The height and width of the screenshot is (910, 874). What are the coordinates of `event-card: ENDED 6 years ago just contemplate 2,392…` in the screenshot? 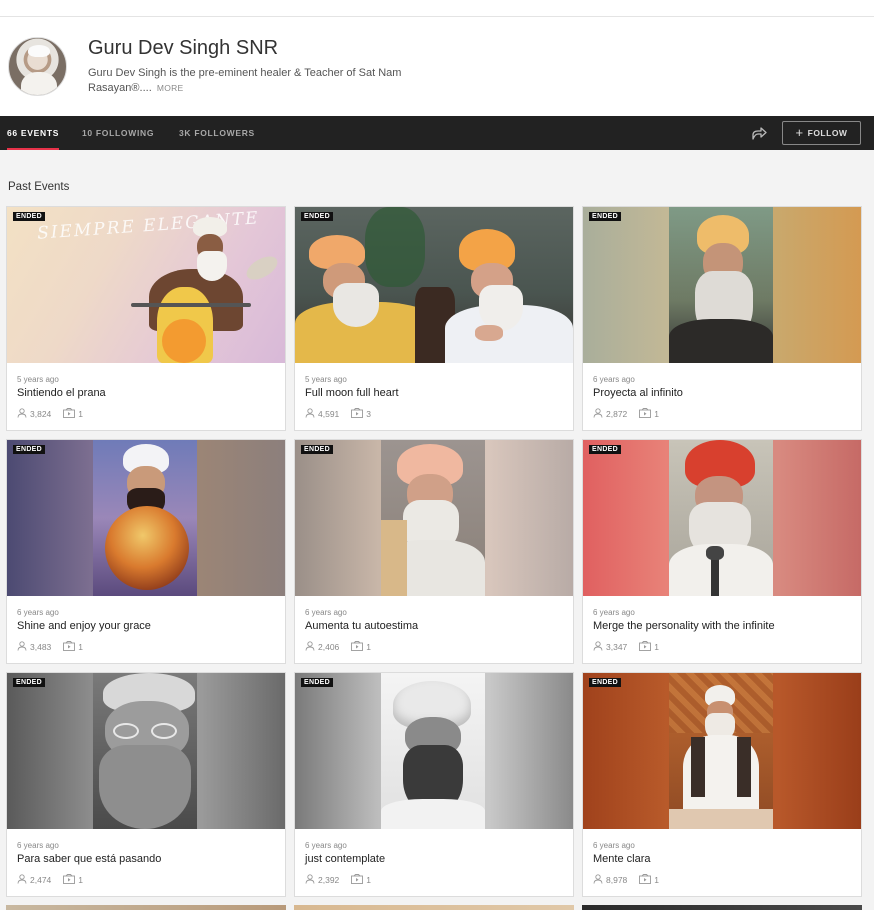 It's located at (434, 784).